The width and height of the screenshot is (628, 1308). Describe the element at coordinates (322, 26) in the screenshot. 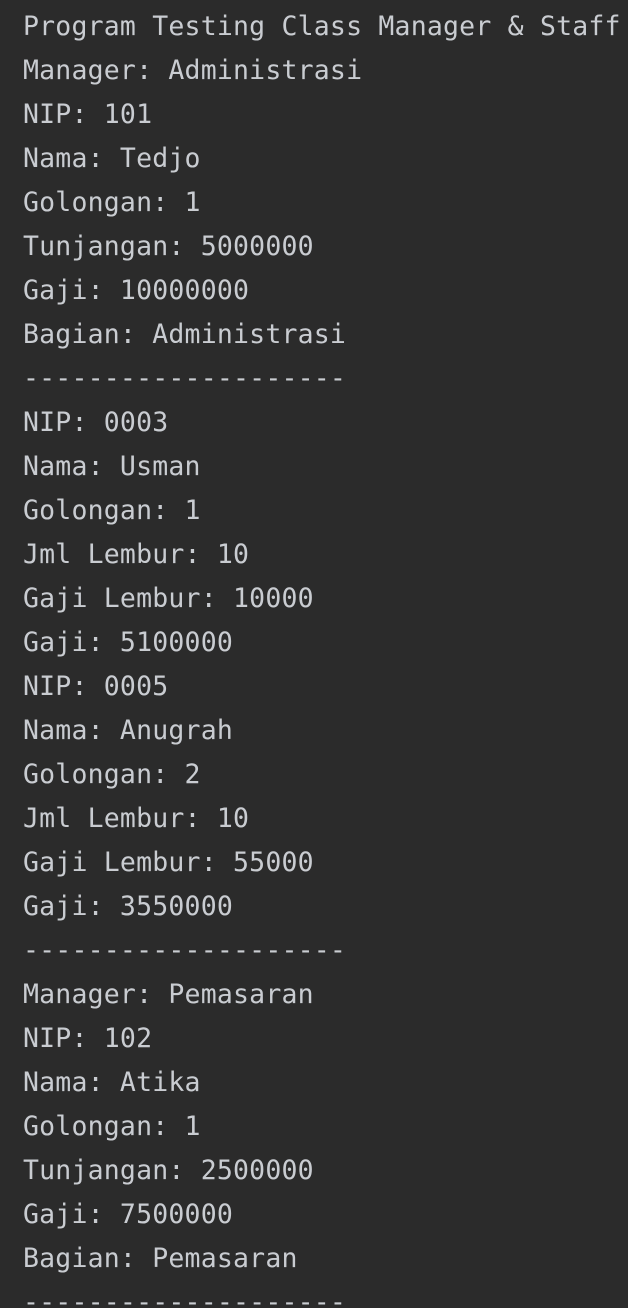

I see `console-line: Program Testing Class Manager & Staff` at that location.